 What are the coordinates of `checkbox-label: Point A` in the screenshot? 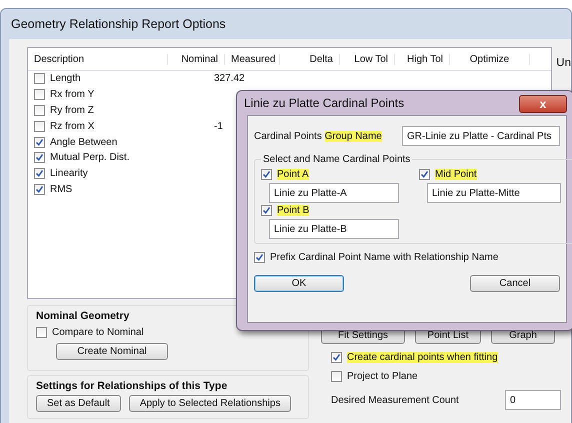 It's located at (293, 174).